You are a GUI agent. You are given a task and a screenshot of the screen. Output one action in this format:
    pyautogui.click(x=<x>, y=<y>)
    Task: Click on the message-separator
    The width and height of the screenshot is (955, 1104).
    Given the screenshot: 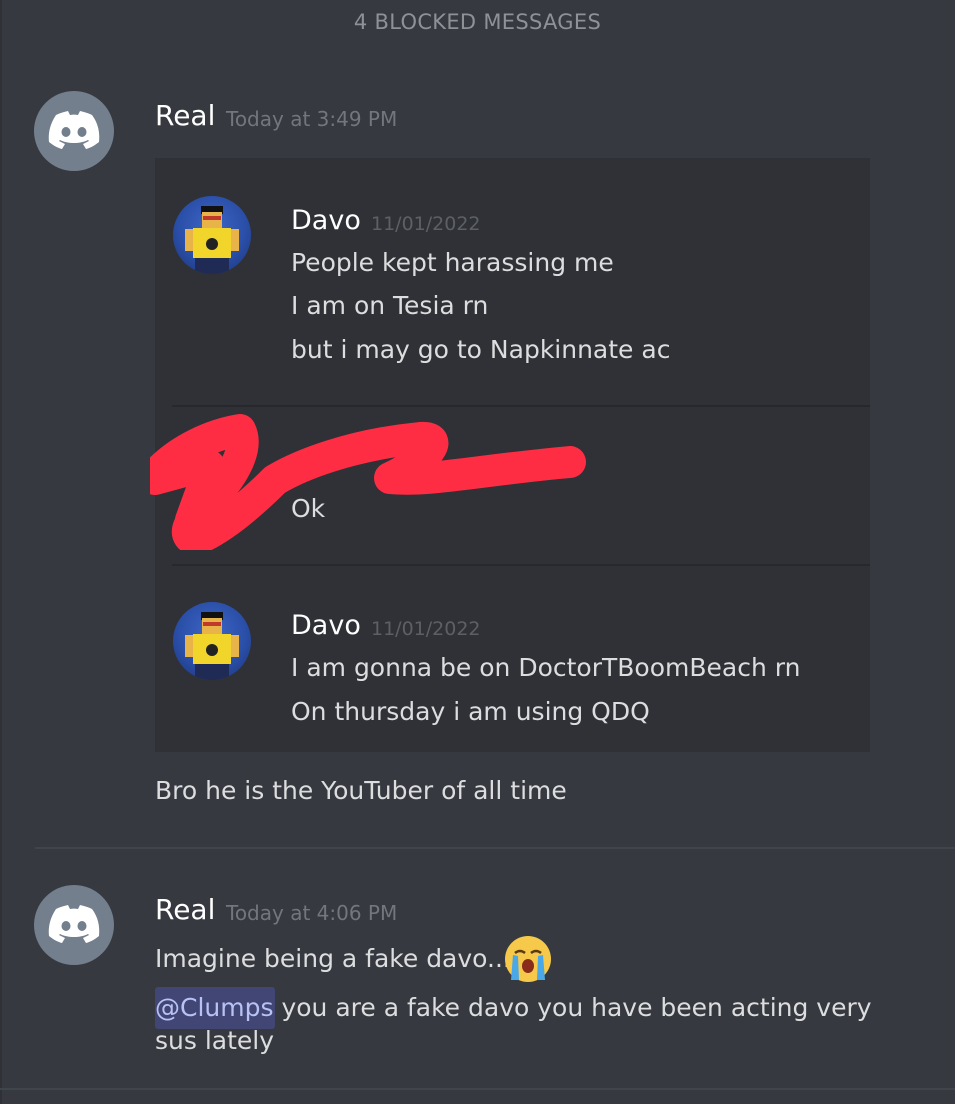 What is the action you would take?
    pyautogui.click(x=495, y=848)
    